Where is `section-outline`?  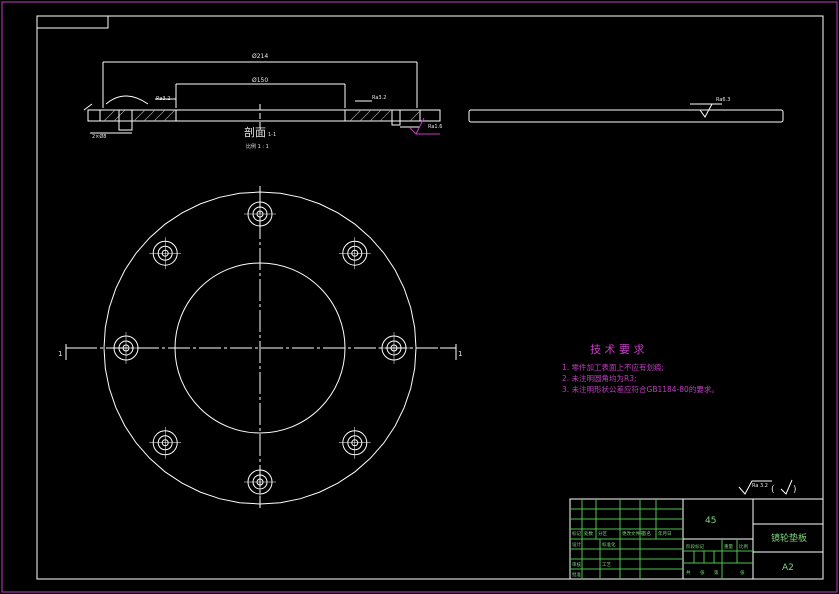 section-outline is located at coordinates (264, 115).